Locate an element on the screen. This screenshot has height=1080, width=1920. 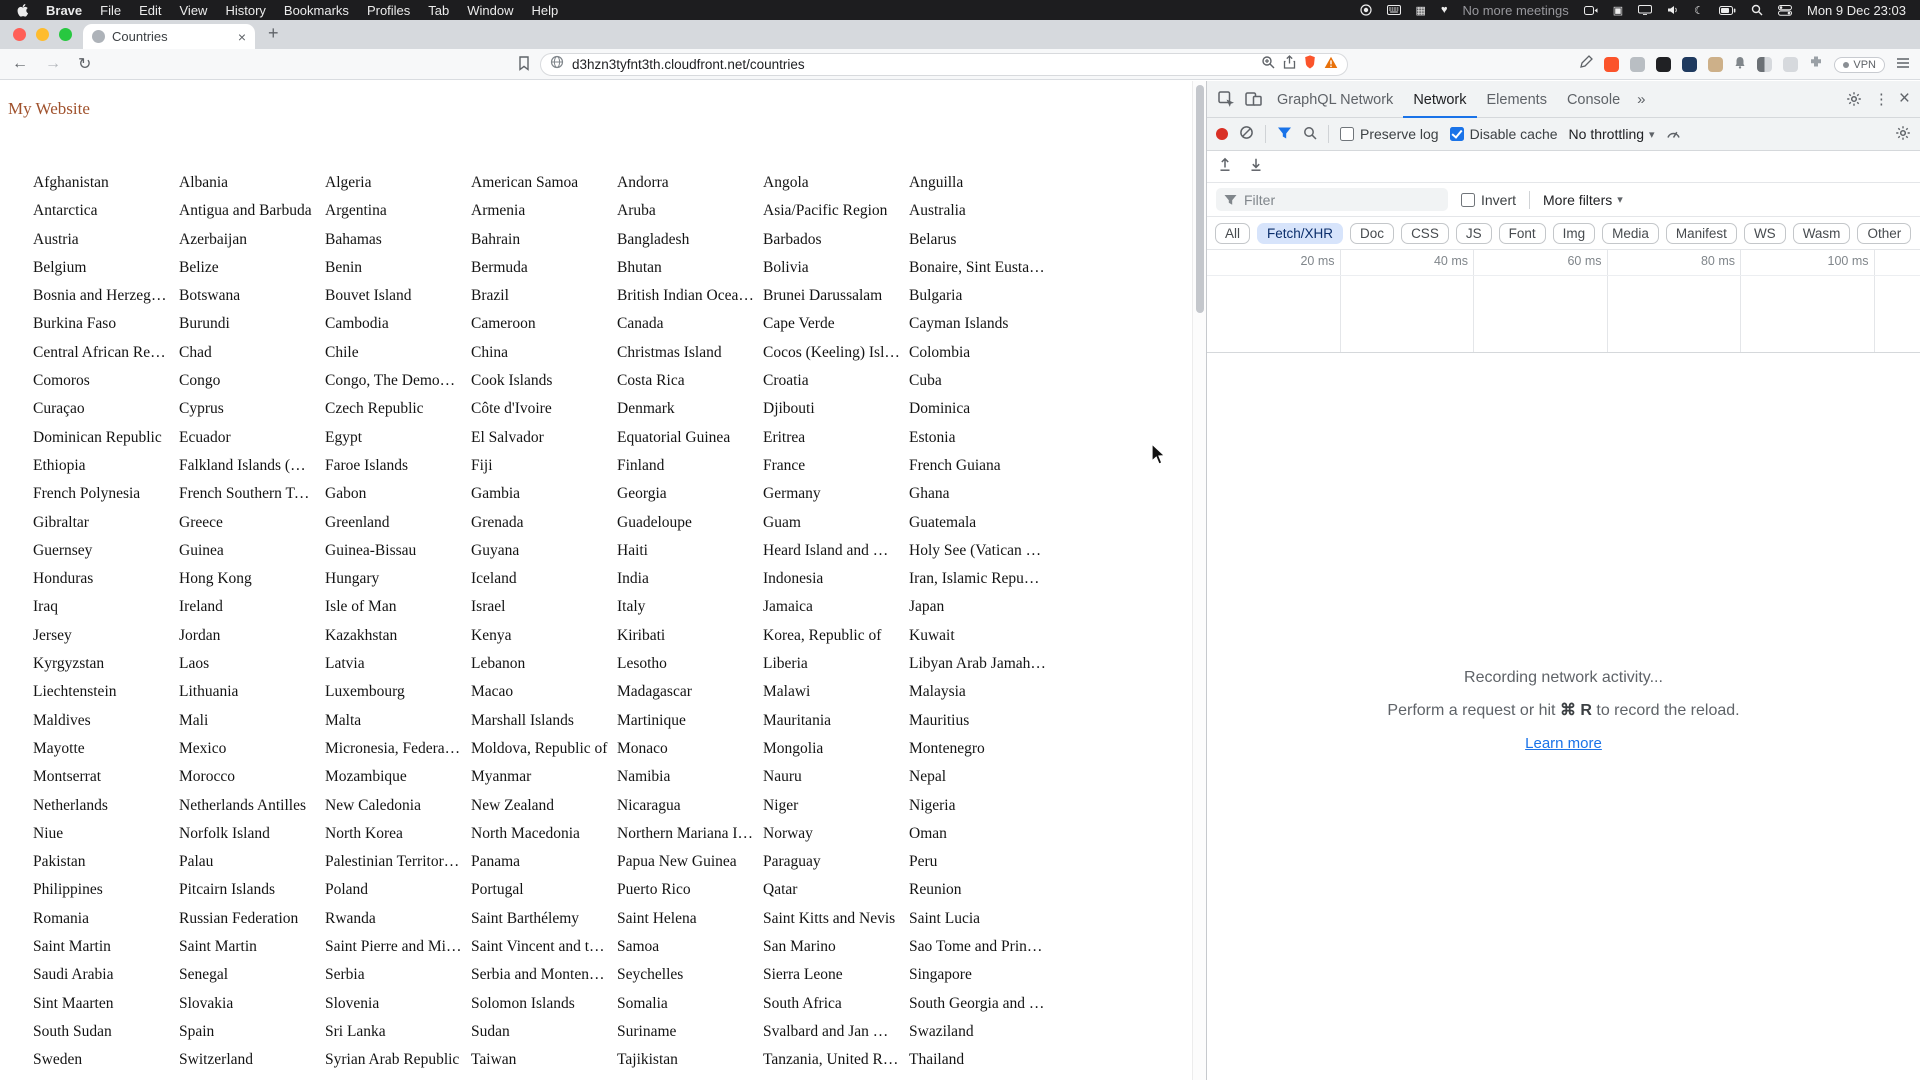
menu-view: View is located at coordinates (194, 10).